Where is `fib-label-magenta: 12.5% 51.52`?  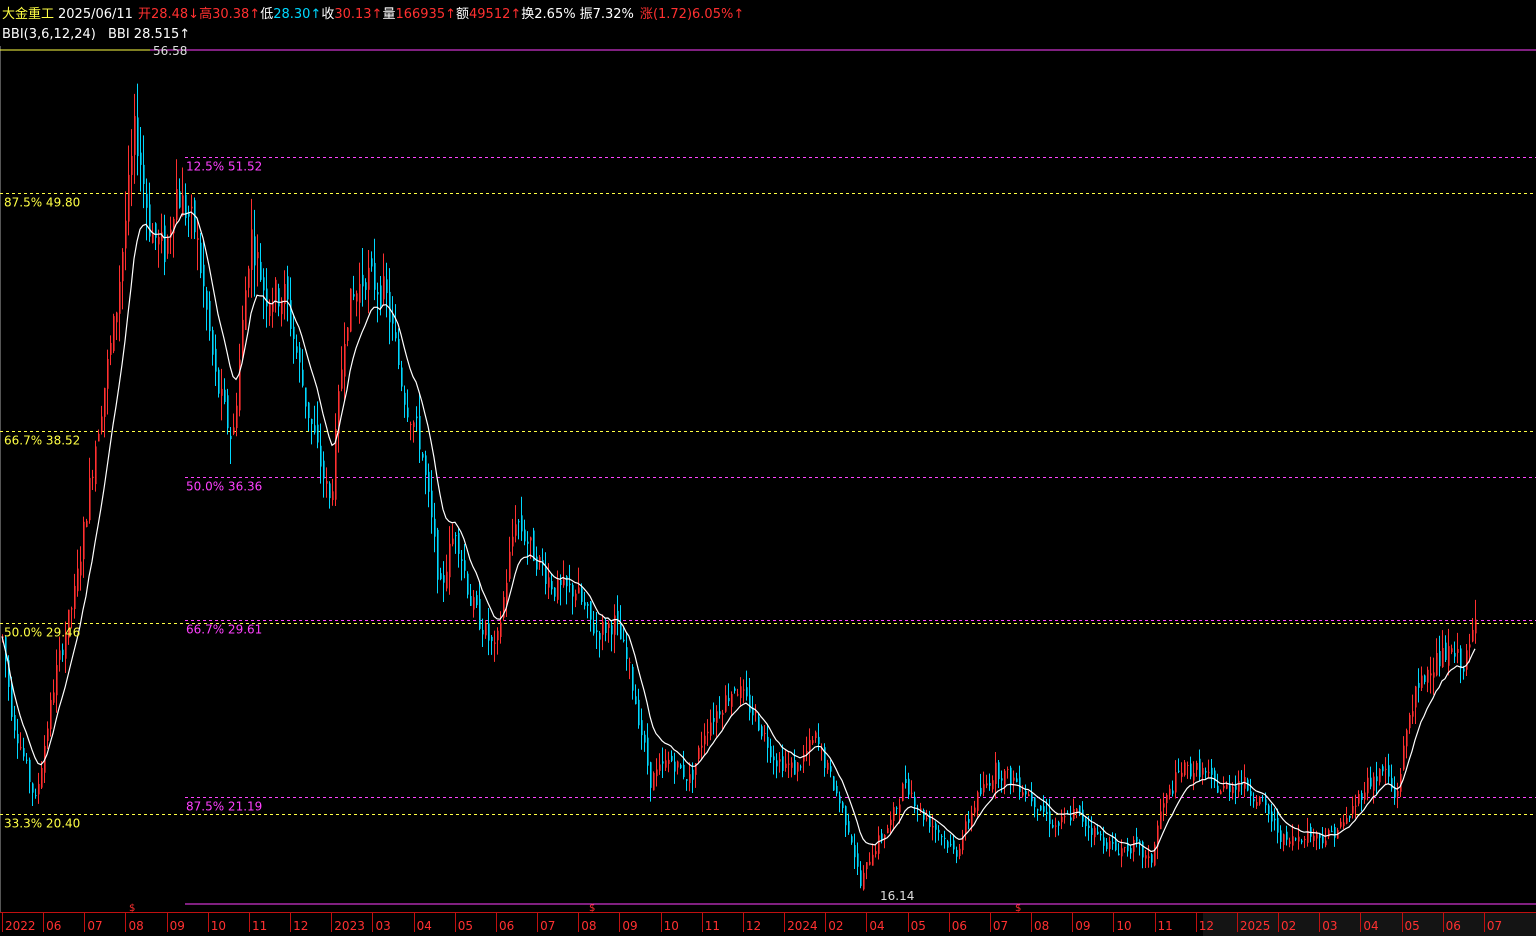 fib-label-magenta: 12.5% 51.52 is located at coordinates (224, 167).